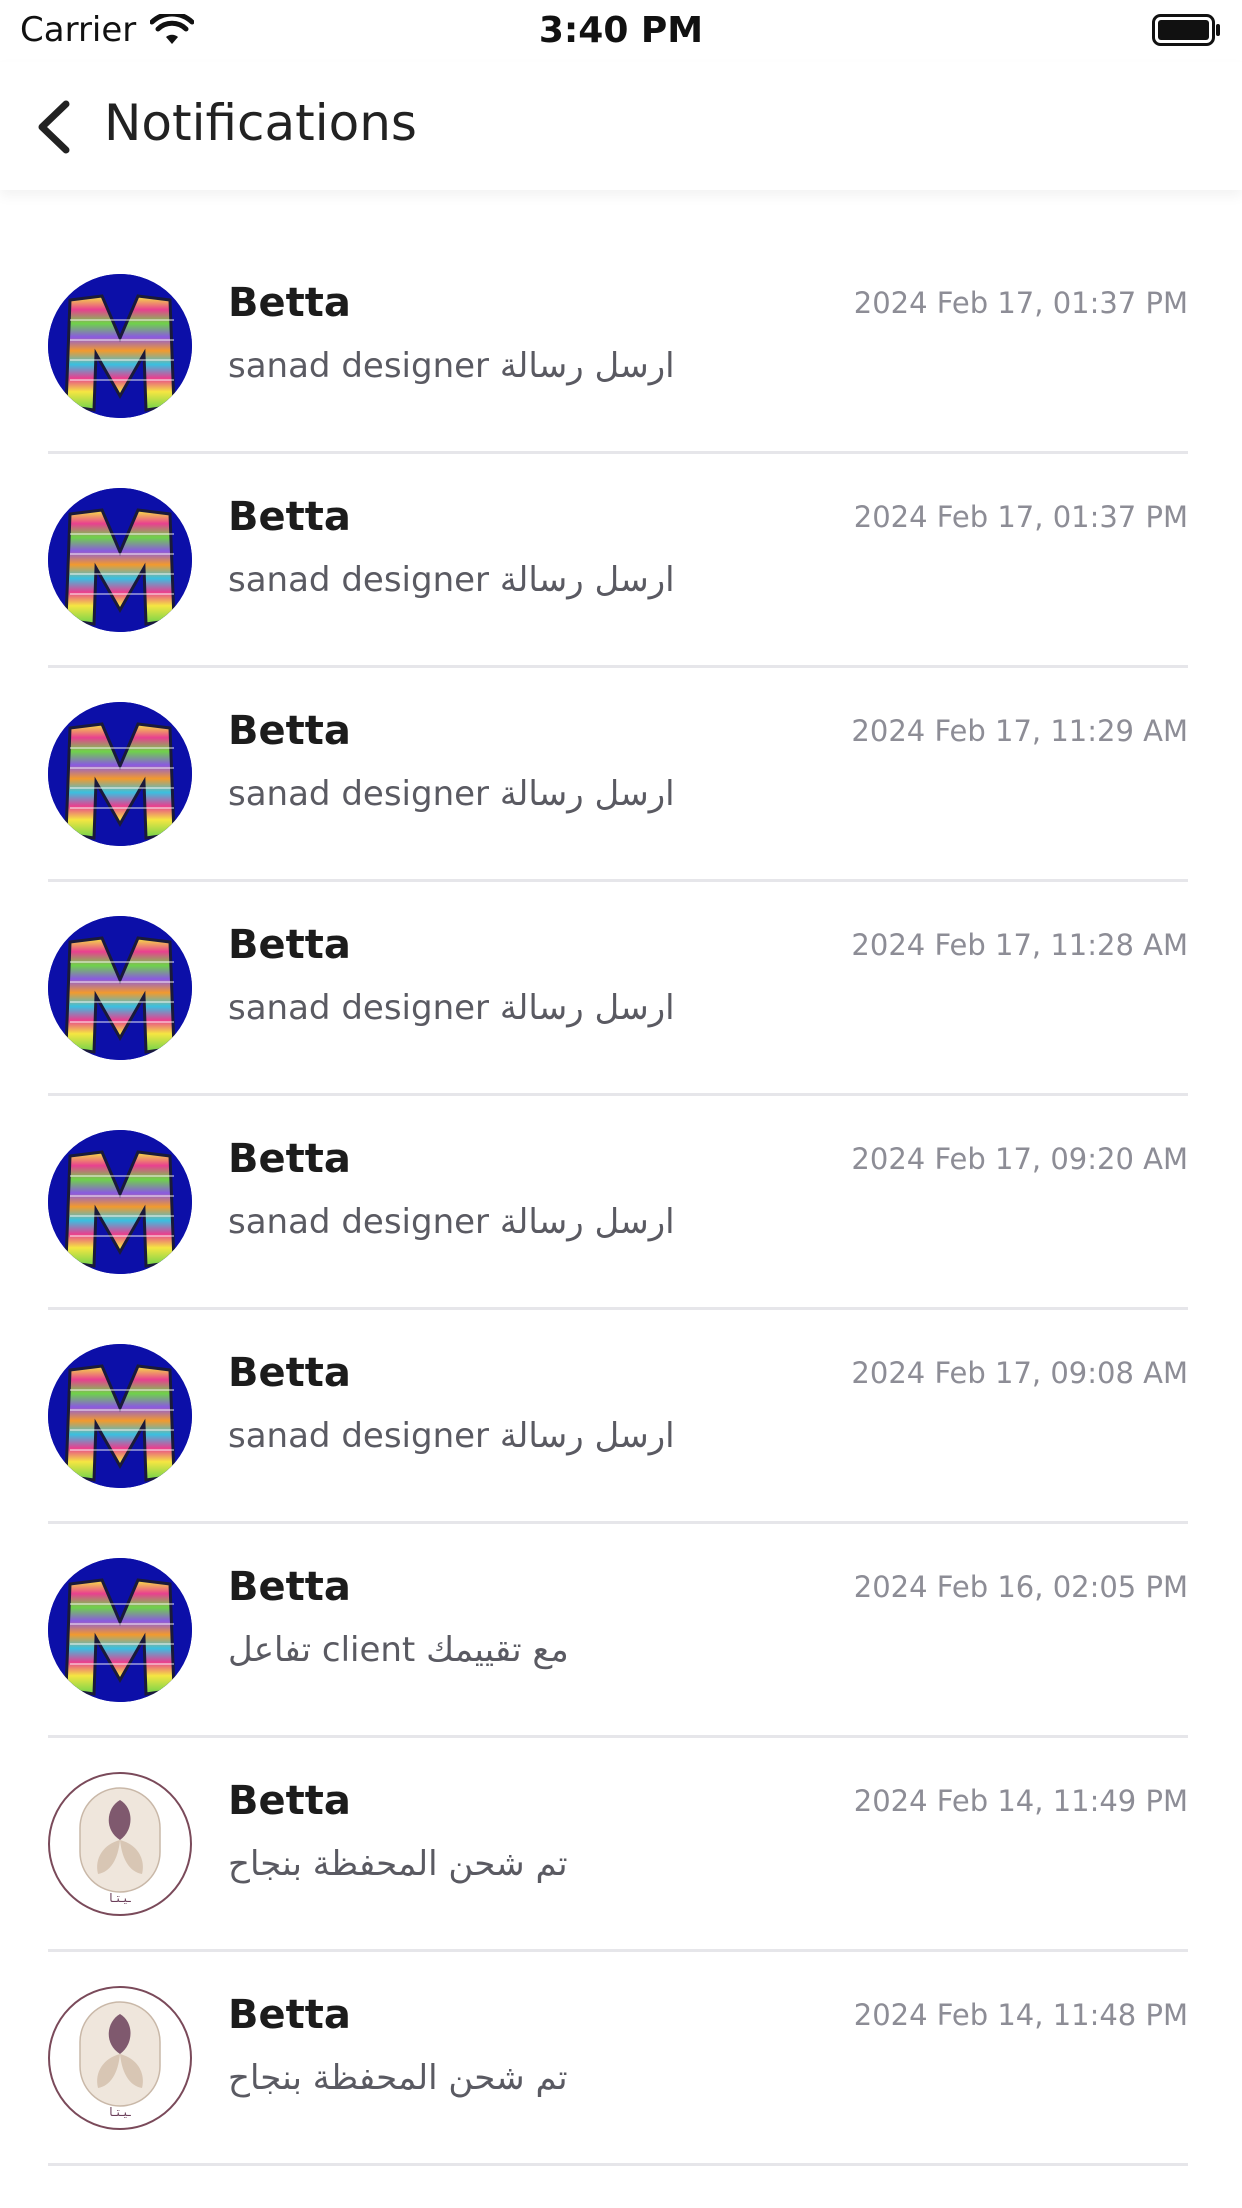  I want to click on status-time: 3:40 PM, so click(621, 30).